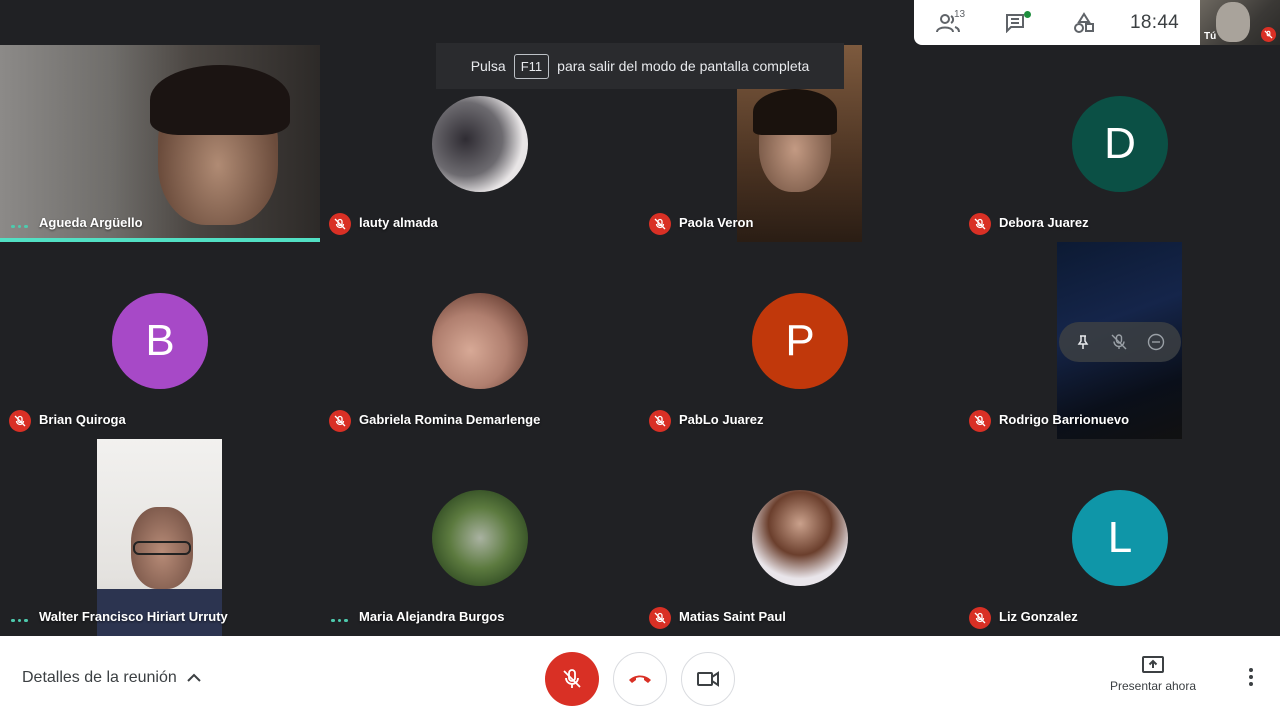 The width and height of the screenshot is (1280, 719). Describe the element at coordinates (1016, 22) in the screenshot. I see `chat-button` at that location.